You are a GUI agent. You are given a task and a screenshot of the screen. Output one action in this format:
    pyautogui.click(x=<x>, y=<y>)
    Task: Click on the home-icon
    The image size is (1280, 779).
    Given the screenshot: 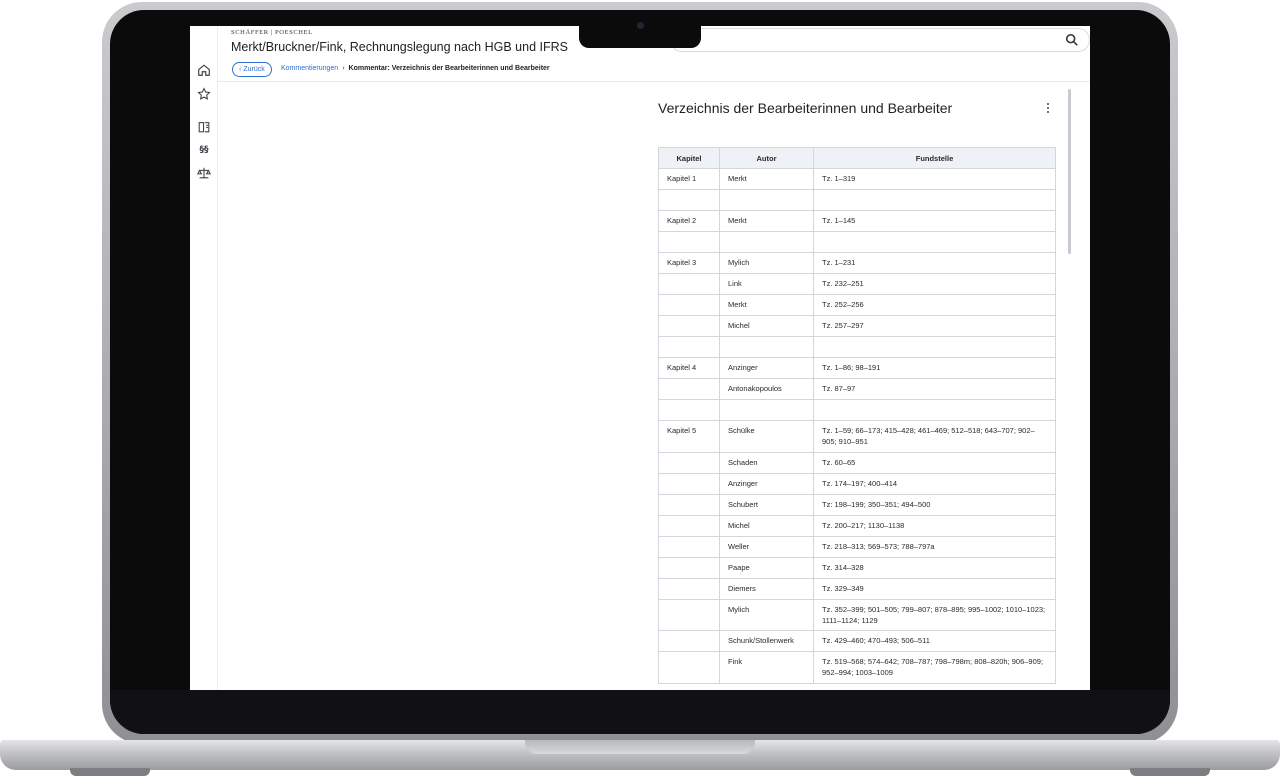 What is the action you would take?
    pyautogui.click(x=204, y=70)
    